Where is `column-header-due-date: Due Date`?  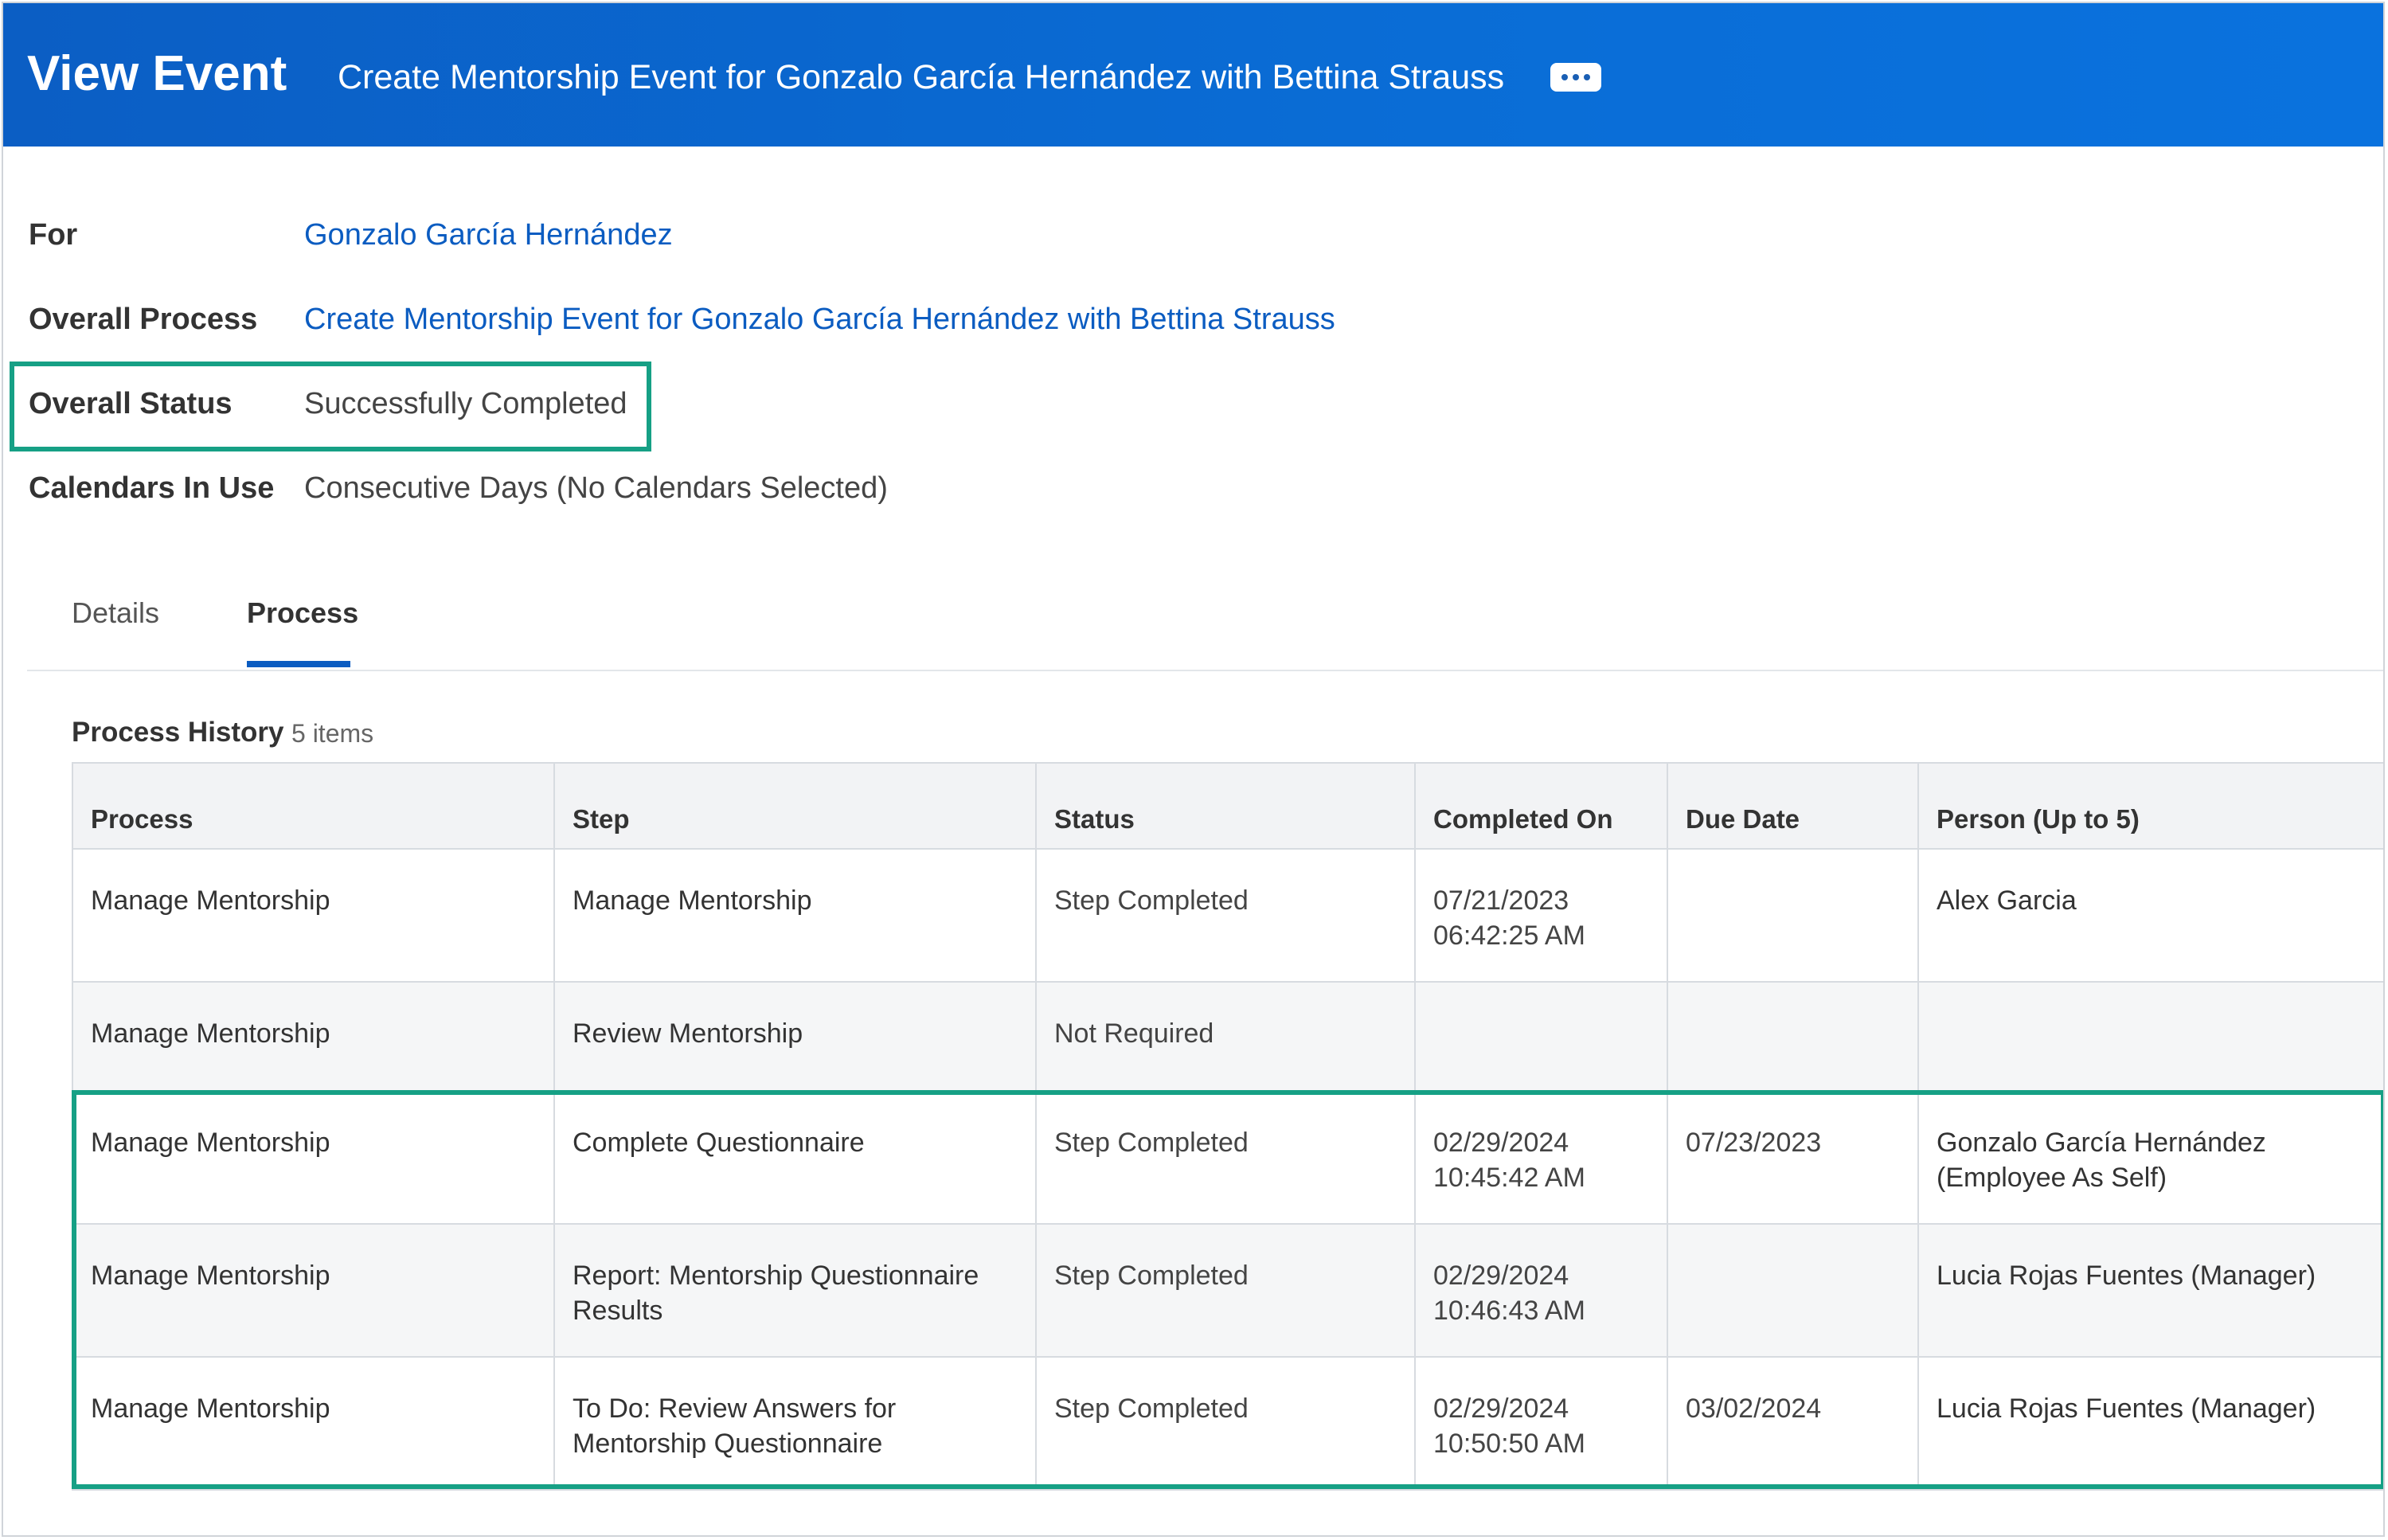 column-header-due-date: Due Date is located at coordinates (1793, 806).